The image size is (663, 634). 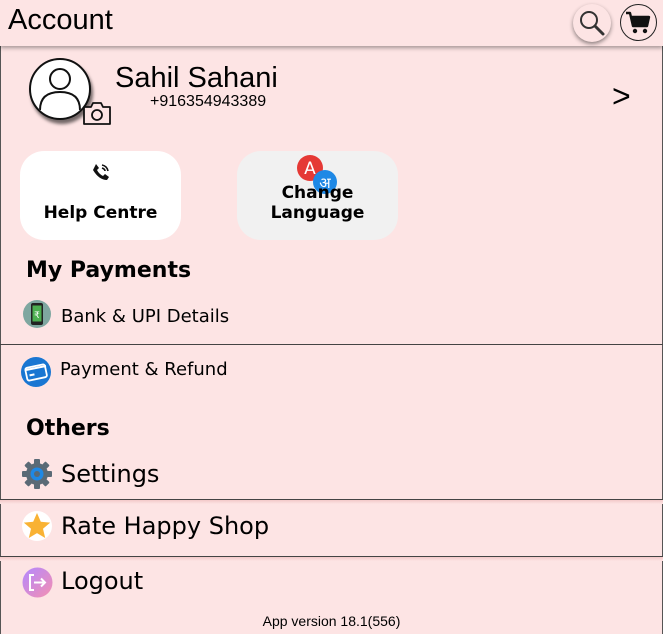 What do you see at coordinates (100, 195) in the screenshot?
I see `help-centre-card: Help Centre` at bounding box center [100, 195].